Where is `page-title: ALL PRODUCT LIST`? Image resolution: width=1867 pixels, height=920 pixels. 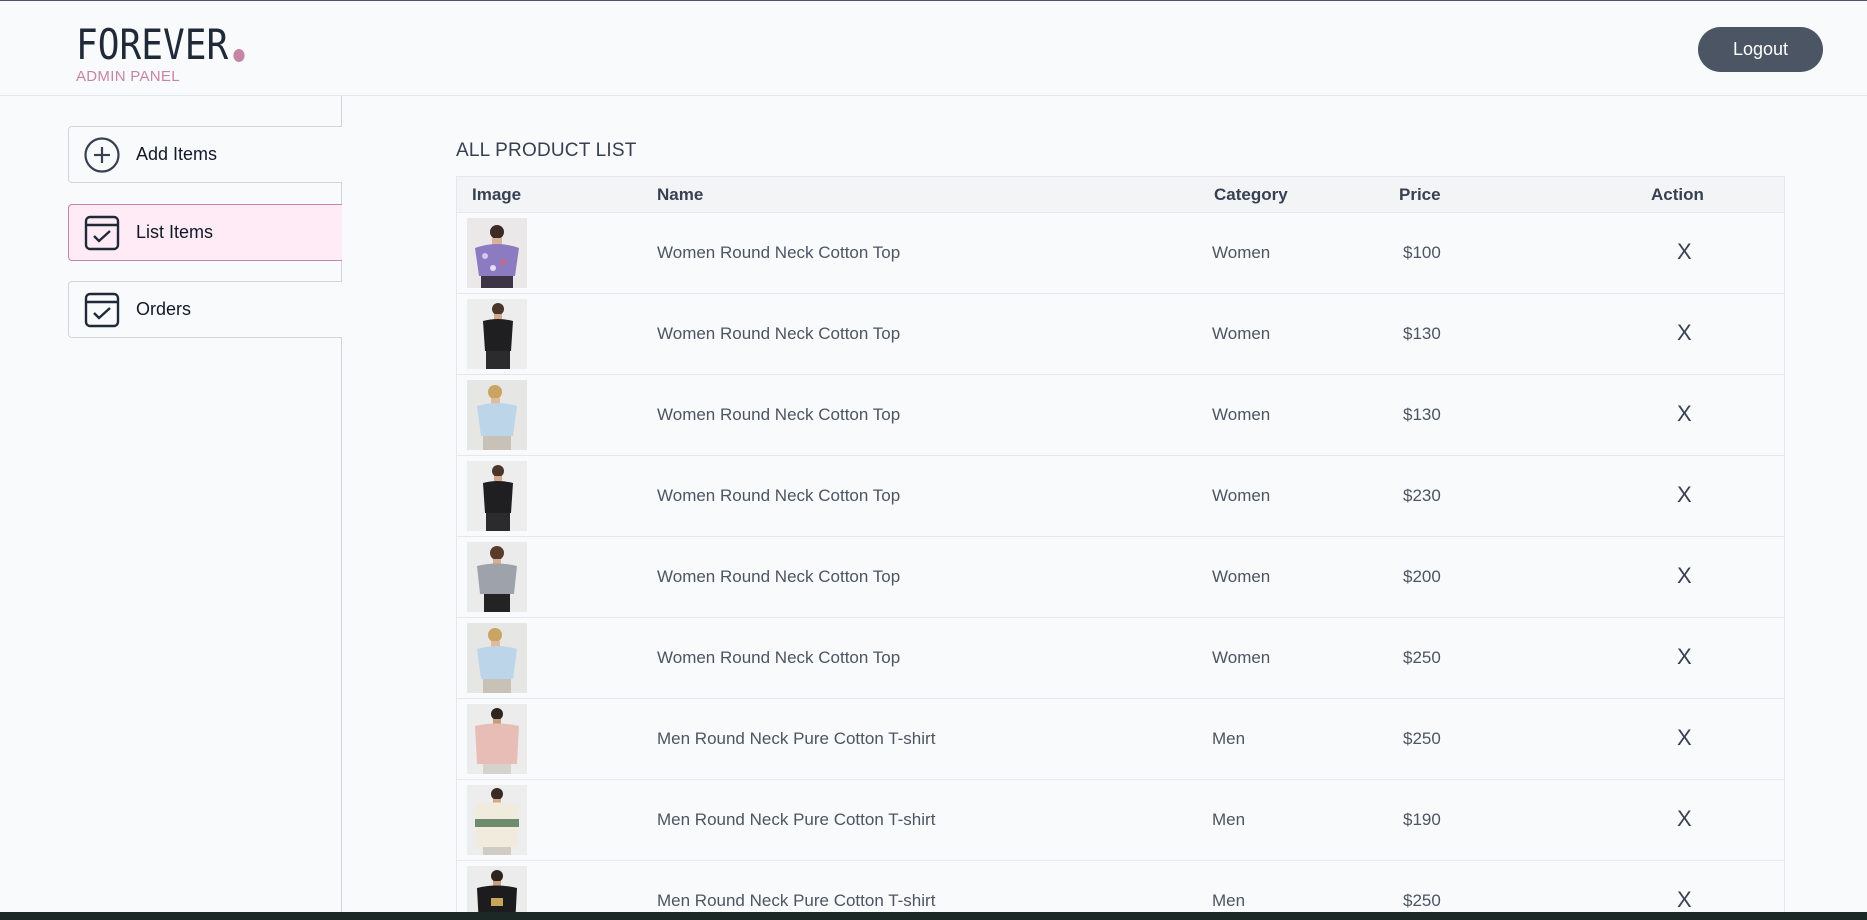 page-title: ALL PRODUCT LIST is located at coordinates (546, 150).